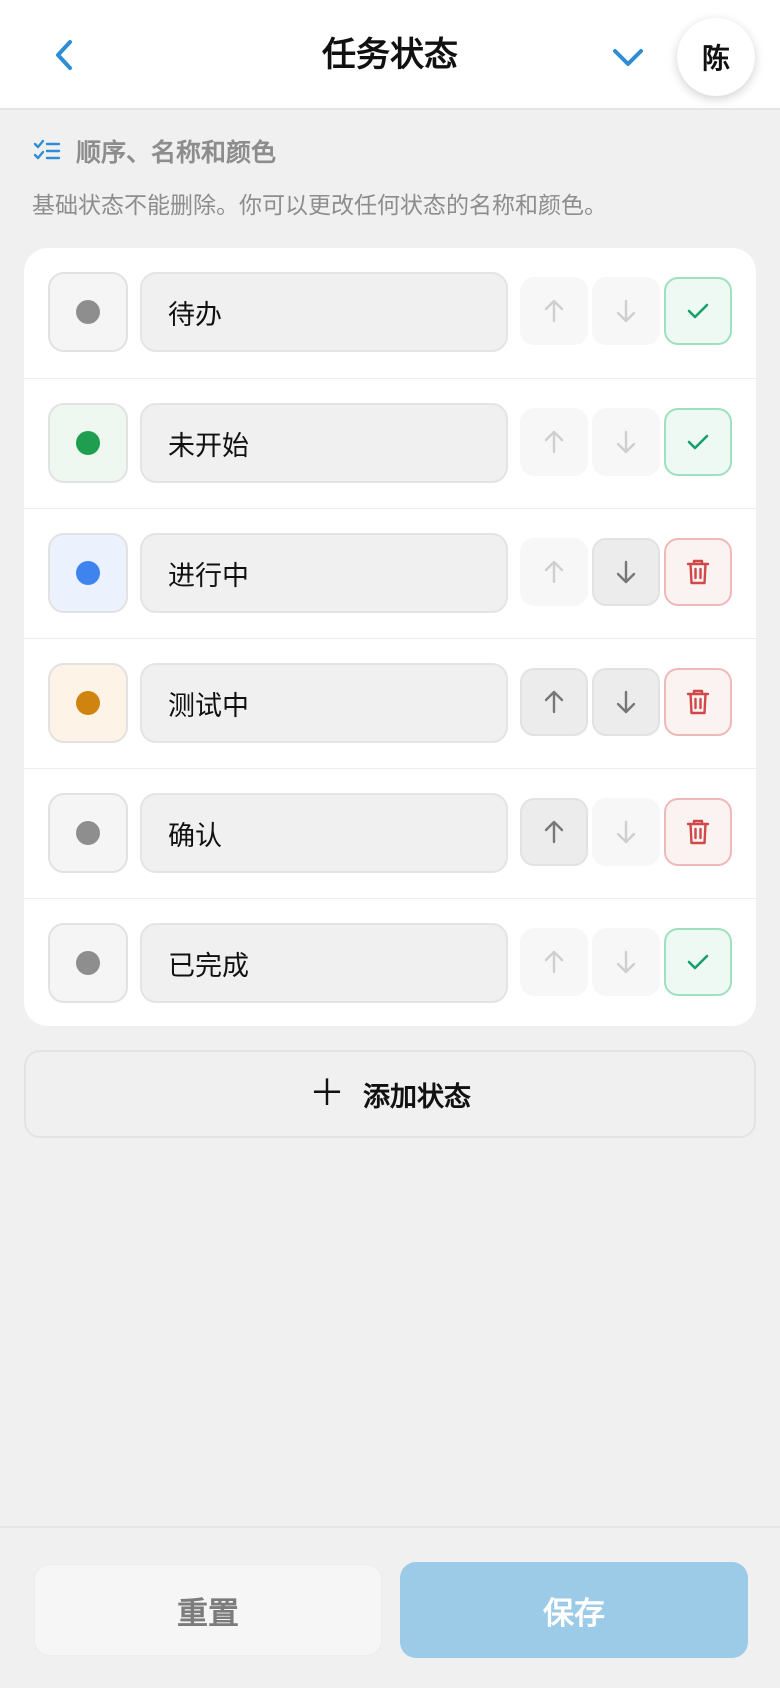  I want to click on plus-icon: ＋, so click(326, 1093).